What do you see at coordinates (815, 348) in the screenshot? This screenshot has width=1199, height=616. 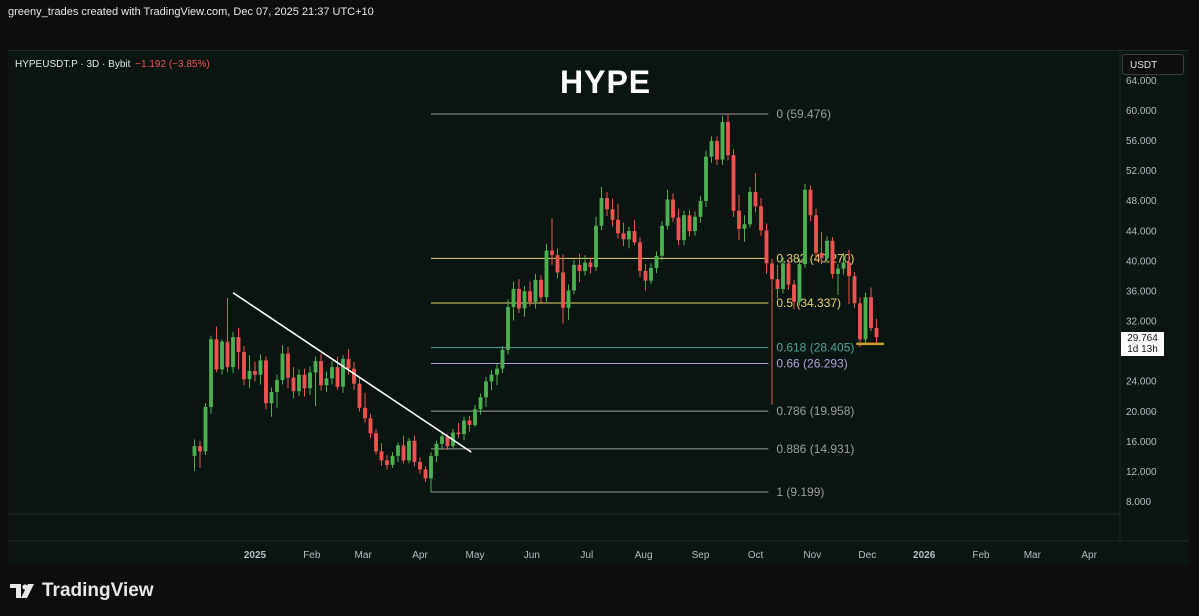 I see `fib-level-label: 0.618 (28.405)` at bounding box center [815, 348].